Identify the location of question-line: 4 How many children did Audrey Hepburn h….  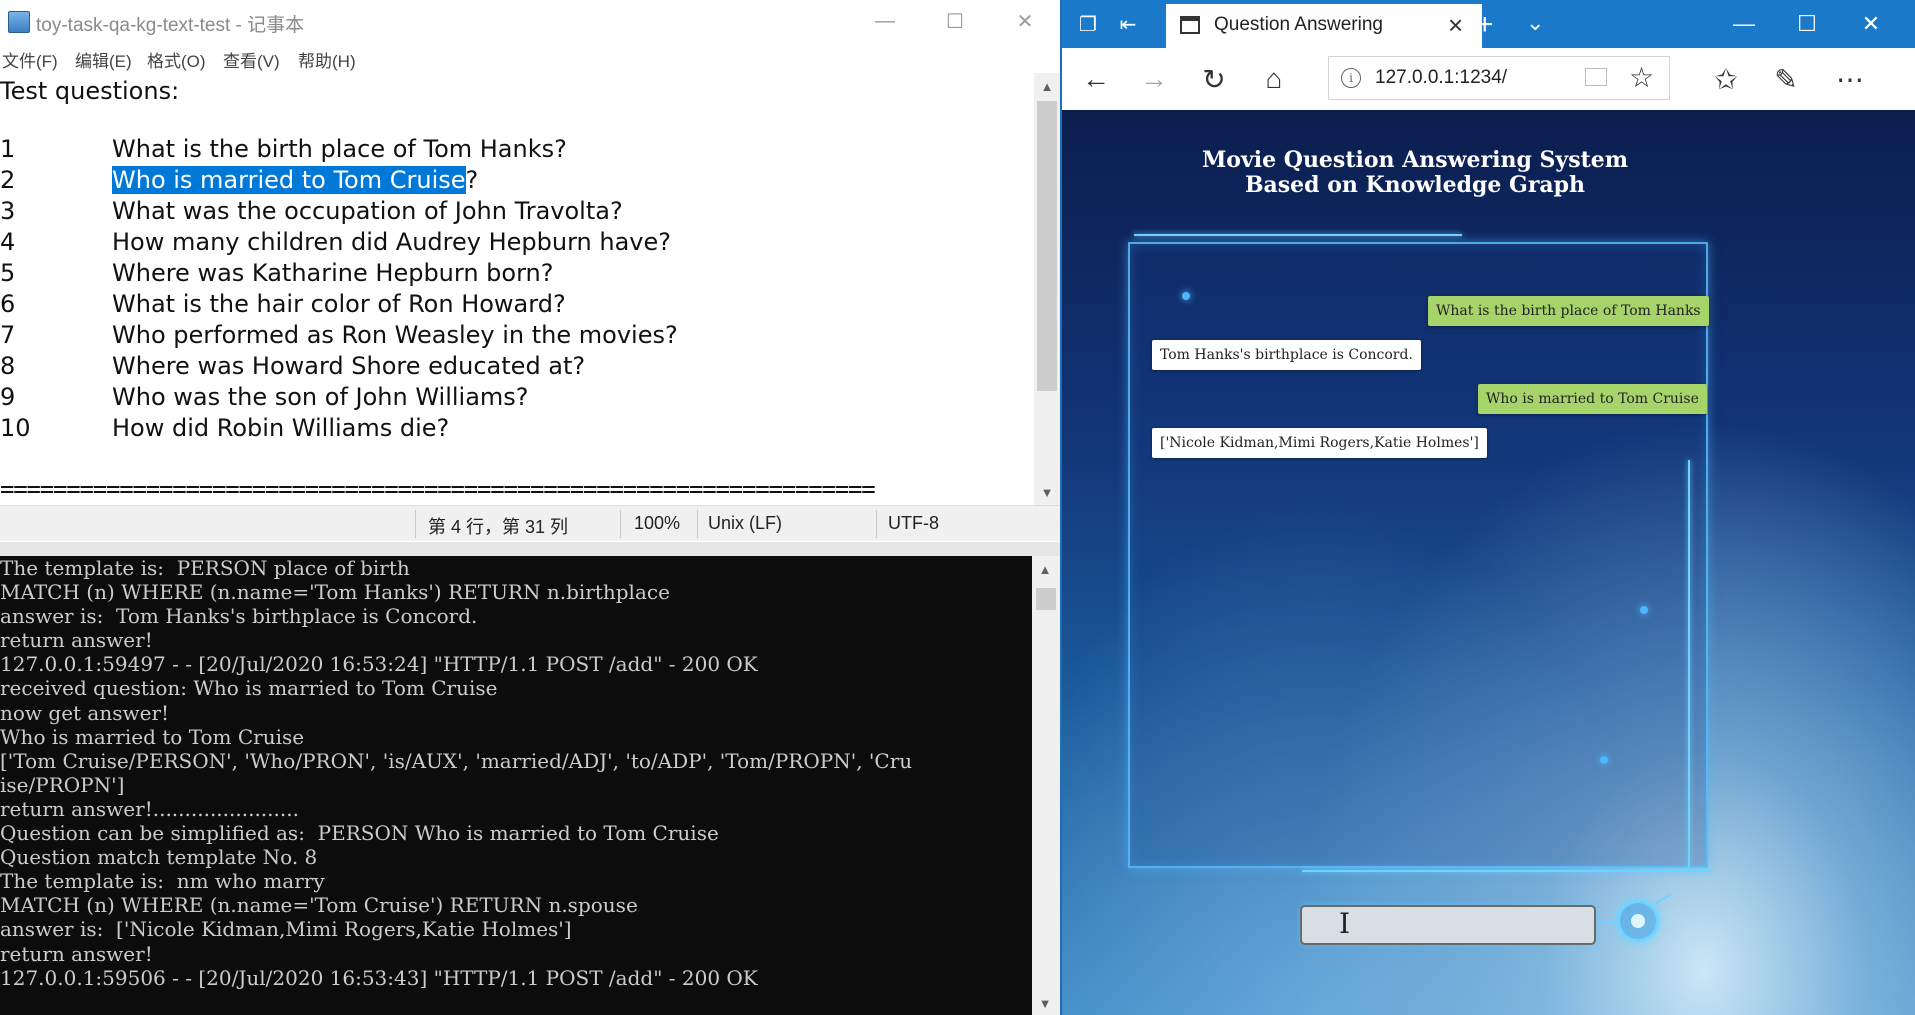
(515, 243).